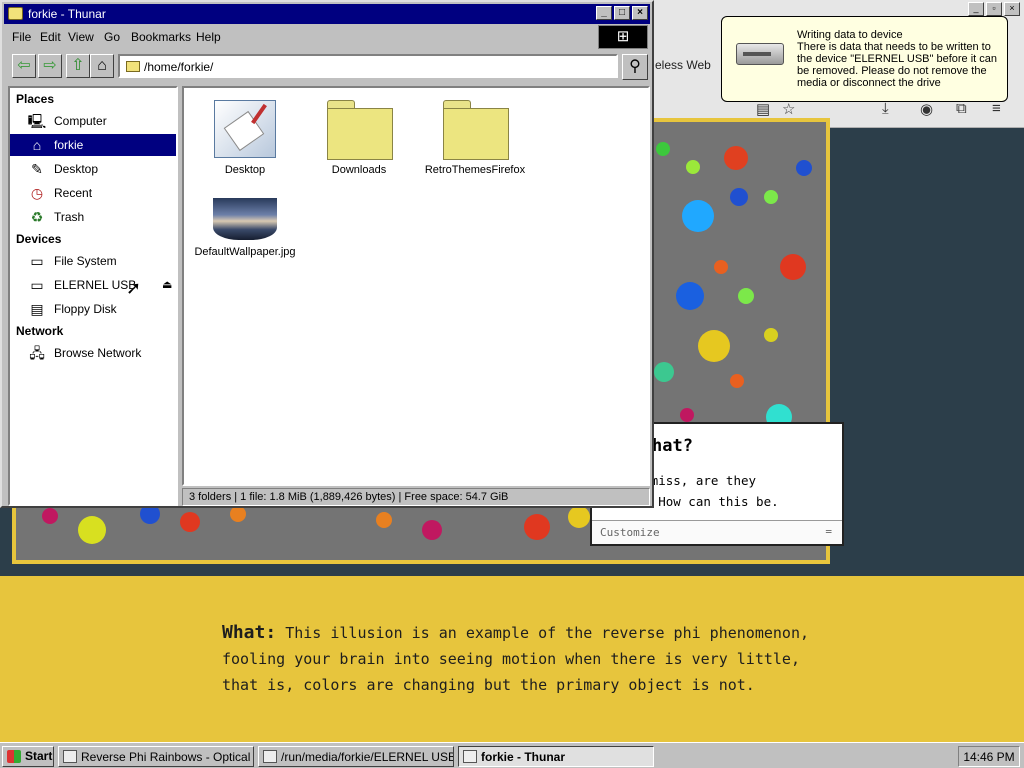  Describe the element at coordinates (37, 121) in the screenshot. I see `computer-icon: 🖳` at that location.